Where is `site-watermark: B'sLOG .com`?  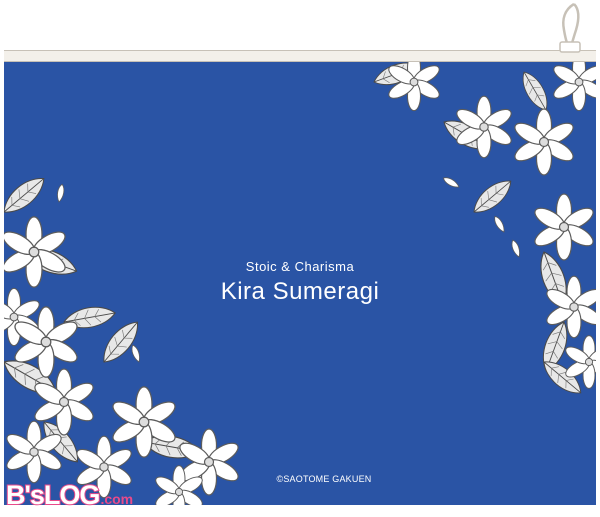
site-watermark: B'sLOG .com is located at coordinates (69, 496).